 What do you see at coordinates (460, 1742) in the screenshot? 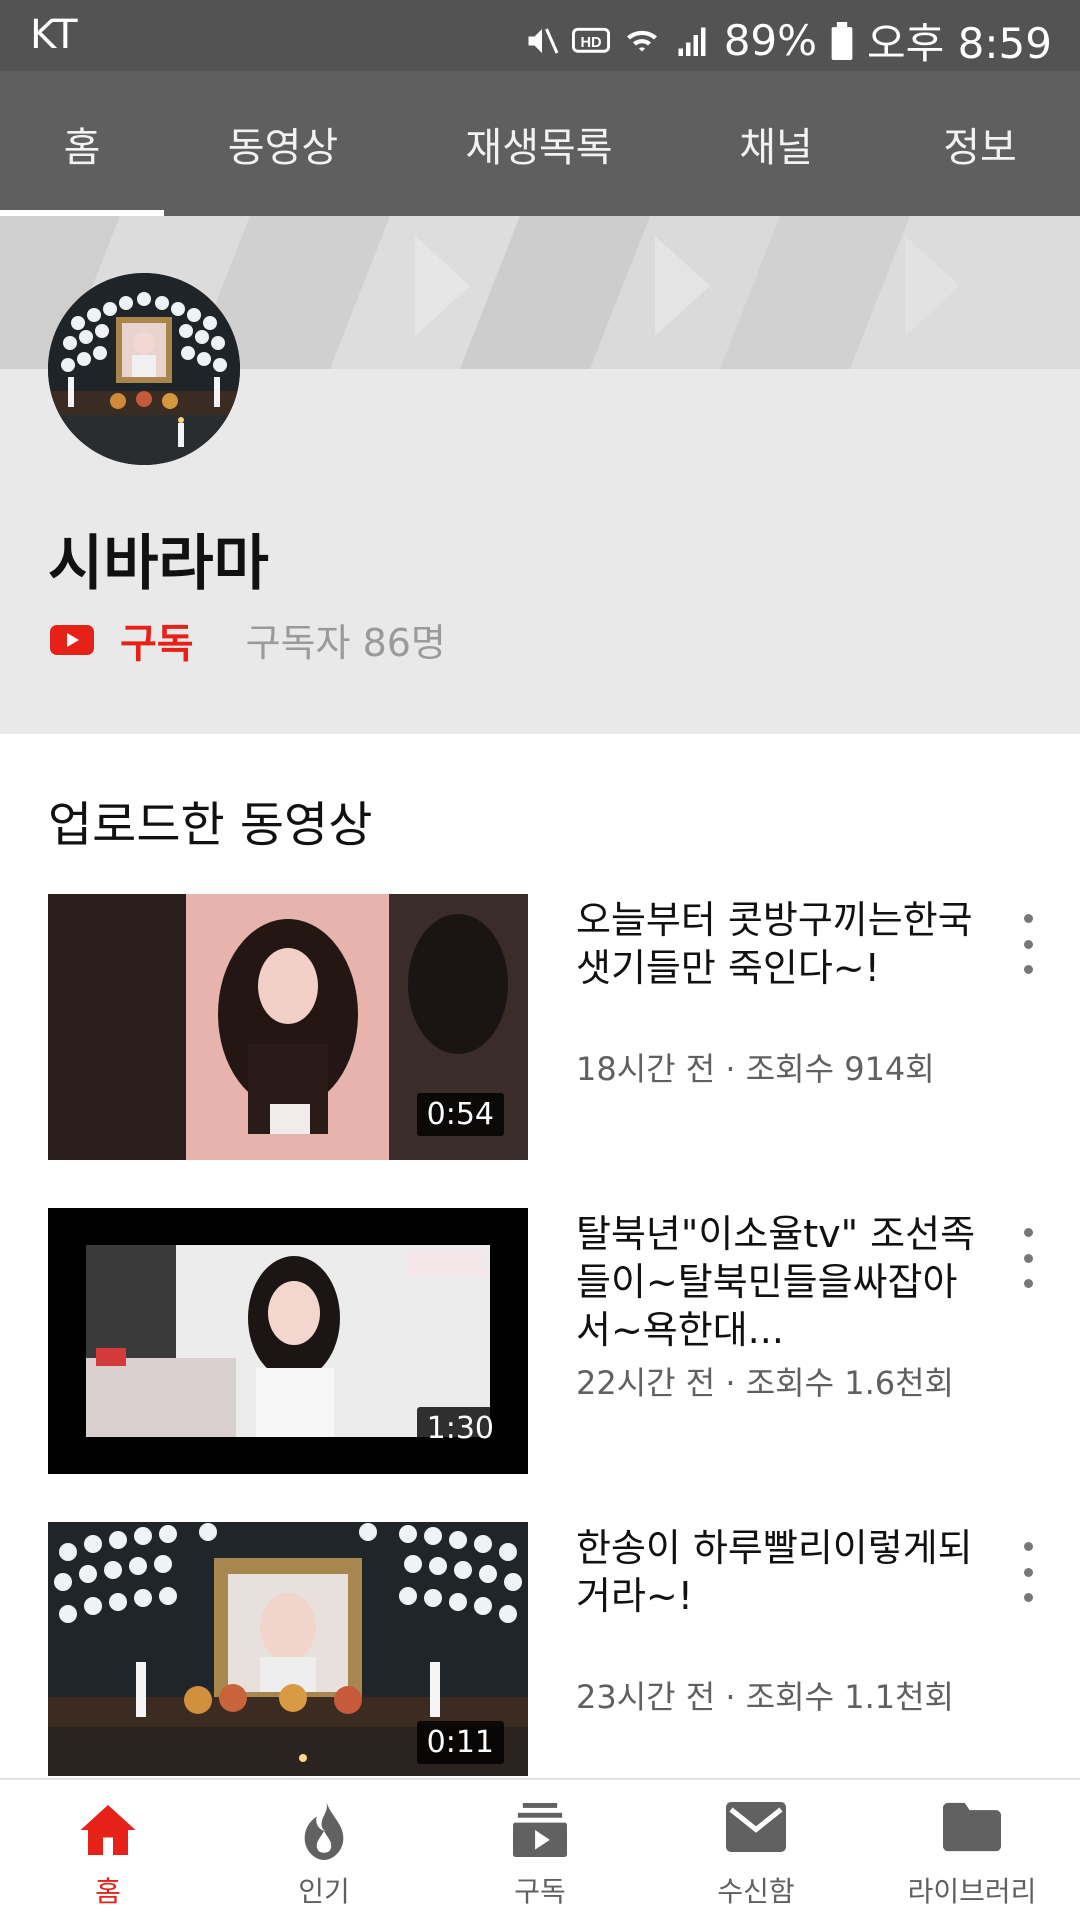
I see `video-duration: 0:11` at bounding box center [460, 1742].